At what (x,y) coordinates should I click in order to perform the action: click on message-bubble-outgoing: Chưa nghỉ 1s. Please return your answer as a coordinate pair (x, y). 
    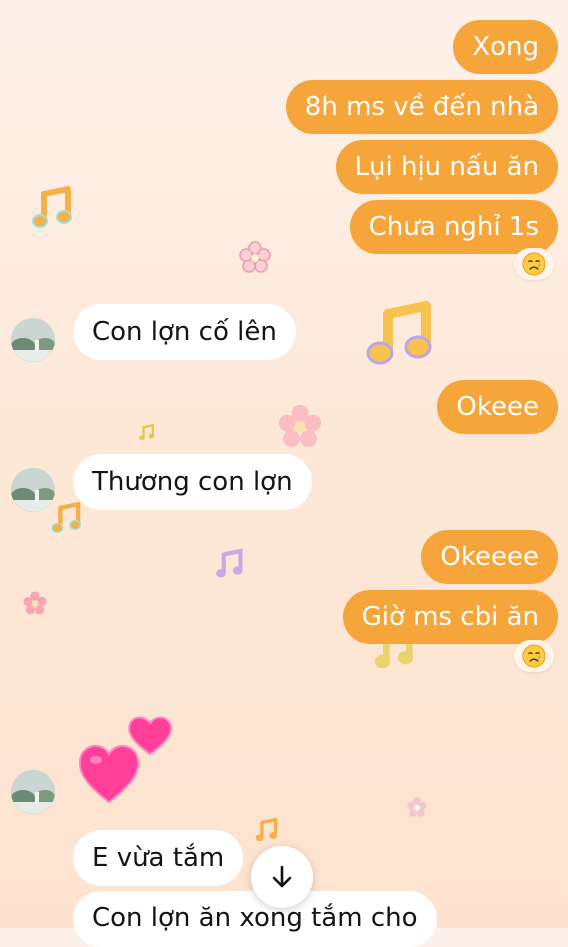
    Looking at the image, I should click on (453, 227).